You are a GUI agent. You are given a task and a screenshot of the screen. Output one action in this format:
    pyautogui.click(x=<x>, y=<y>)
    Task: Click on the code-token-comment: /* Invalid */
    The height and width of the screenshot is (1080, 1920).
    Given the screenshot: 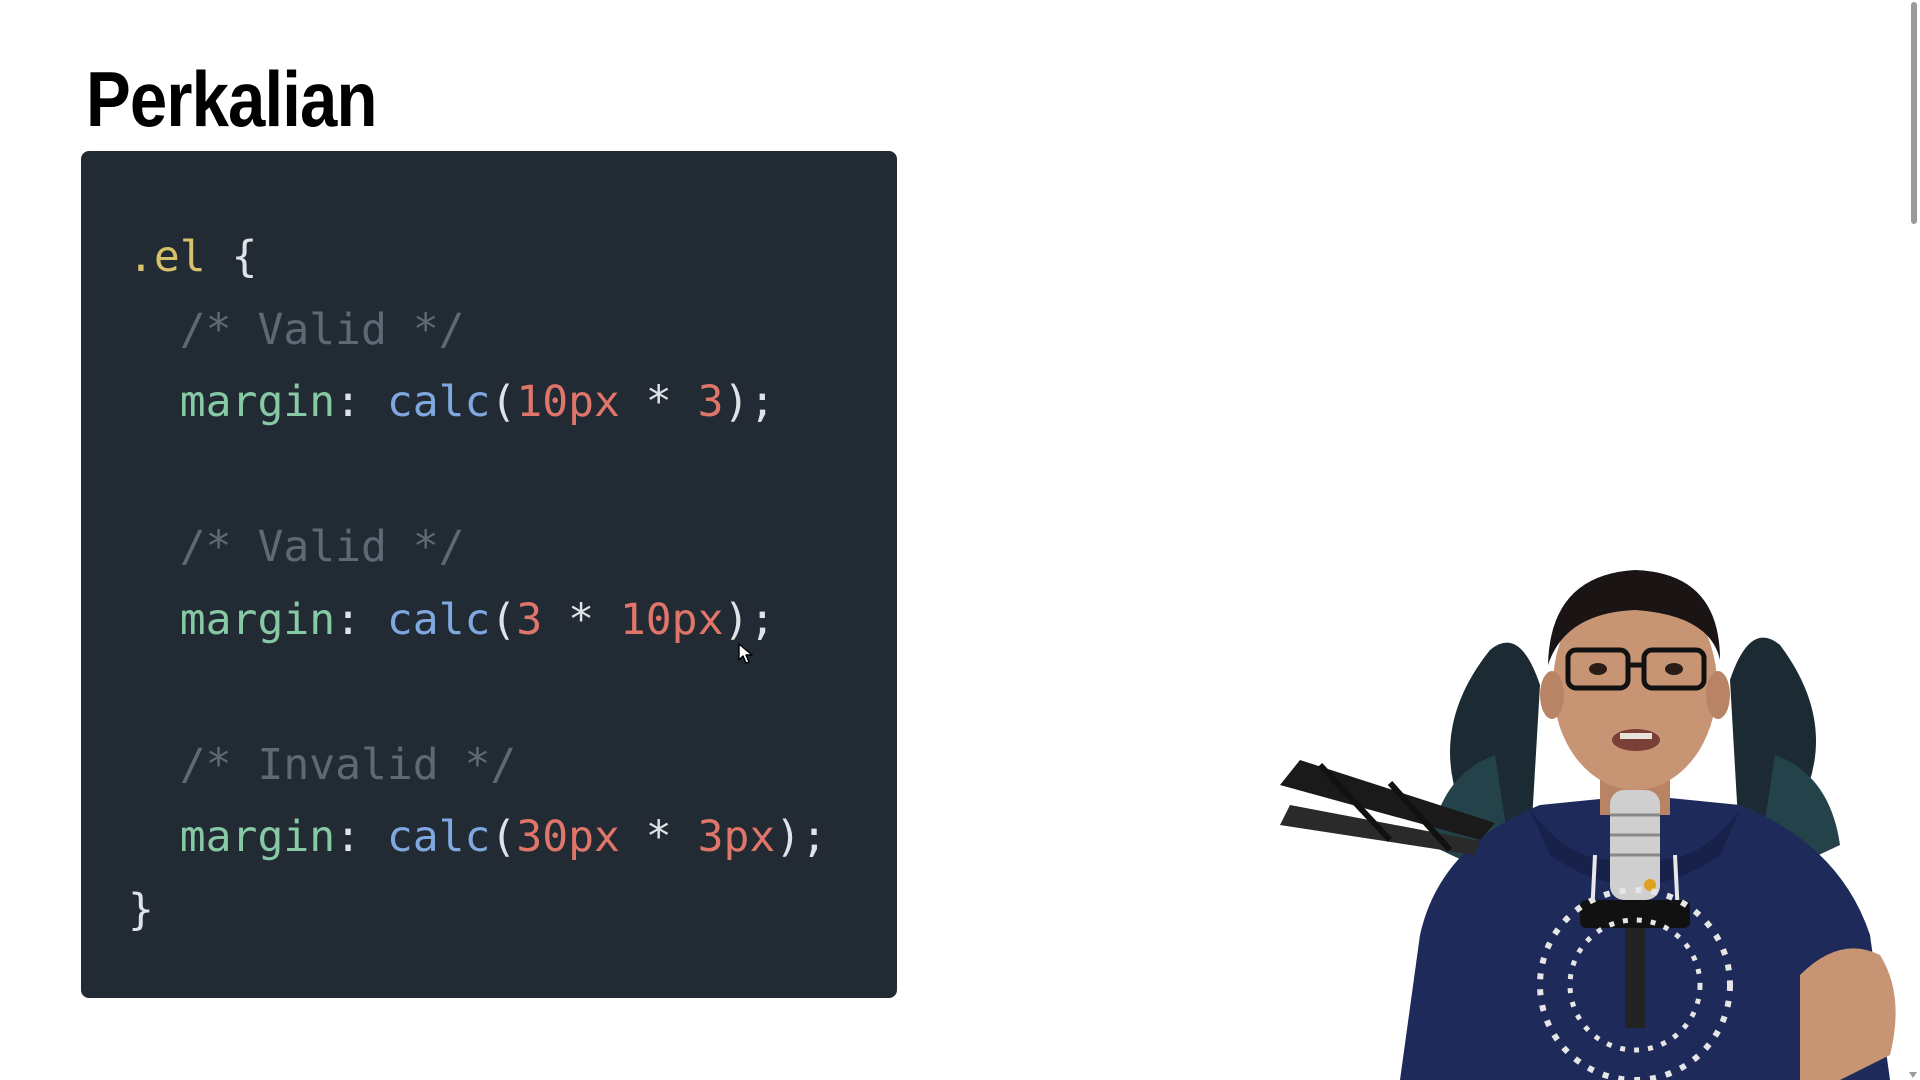 What is the action you would take?
    pyautogui.click(x=322, y=764)
    